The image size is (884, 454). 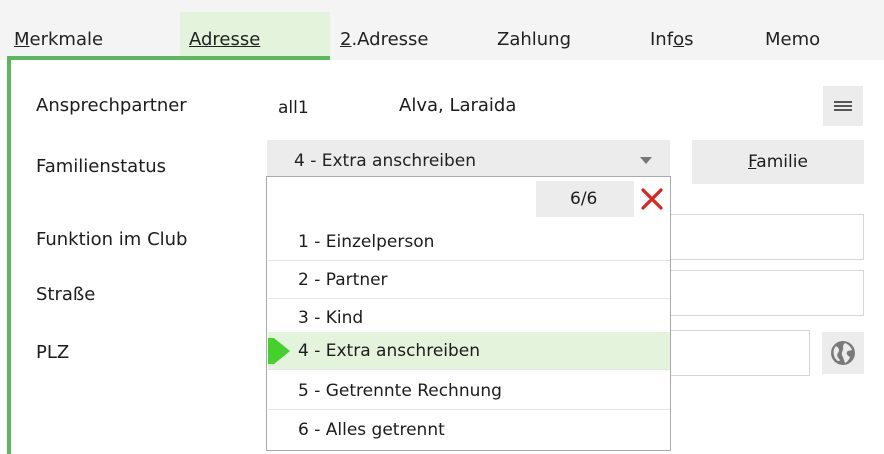 I want to click on tab-zahlung: Zahlung, so click(x=534, y=36).